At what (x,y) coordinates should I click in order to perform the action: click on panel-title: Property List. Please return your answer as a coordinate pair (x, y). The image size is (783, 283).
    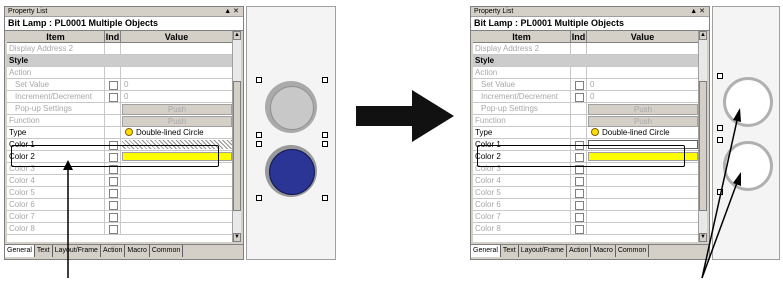
    Looking at the image, I should click on (494, 11).